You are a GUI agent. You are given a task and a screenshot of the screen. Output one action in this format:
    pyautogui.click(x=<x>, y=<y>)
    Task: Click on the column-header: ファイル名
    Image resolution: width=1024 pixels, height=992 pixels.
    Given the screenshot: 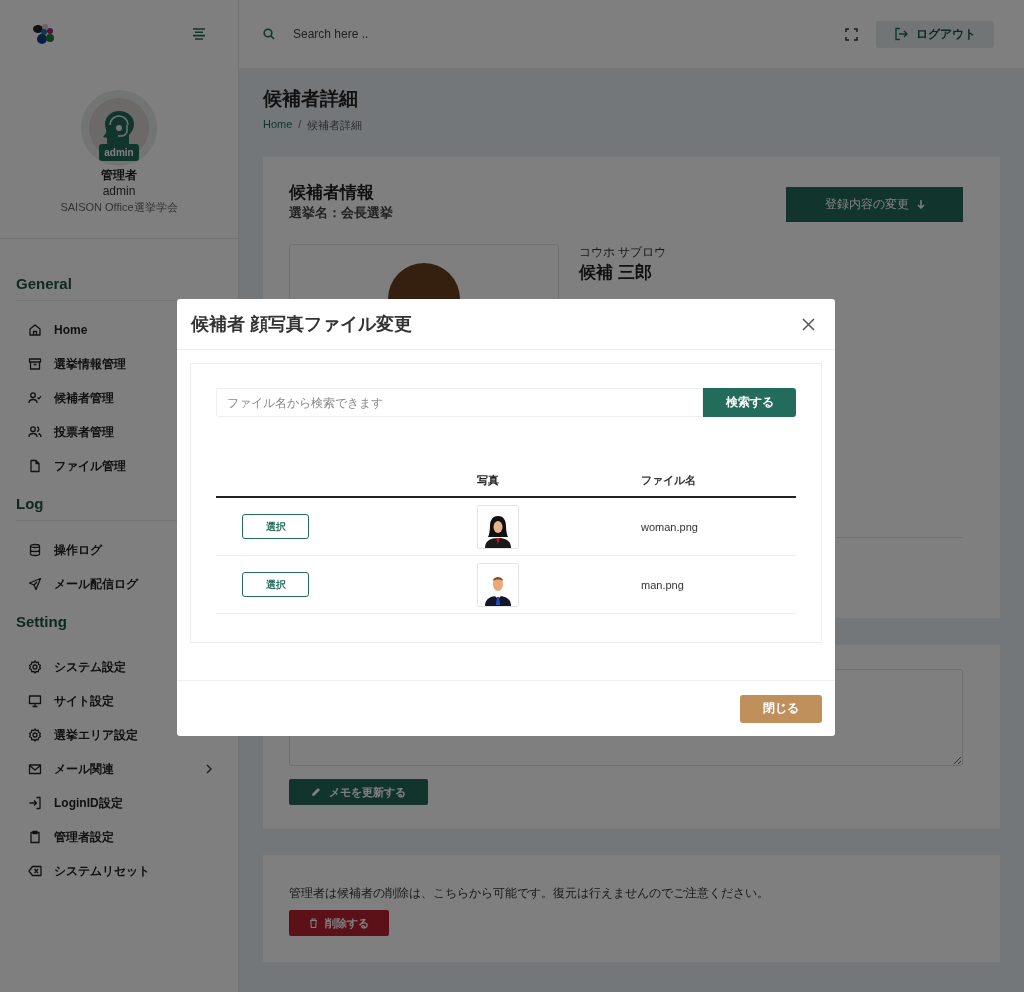 What is the action you would take?
    pyautogui.click(x=668, y=480)
    